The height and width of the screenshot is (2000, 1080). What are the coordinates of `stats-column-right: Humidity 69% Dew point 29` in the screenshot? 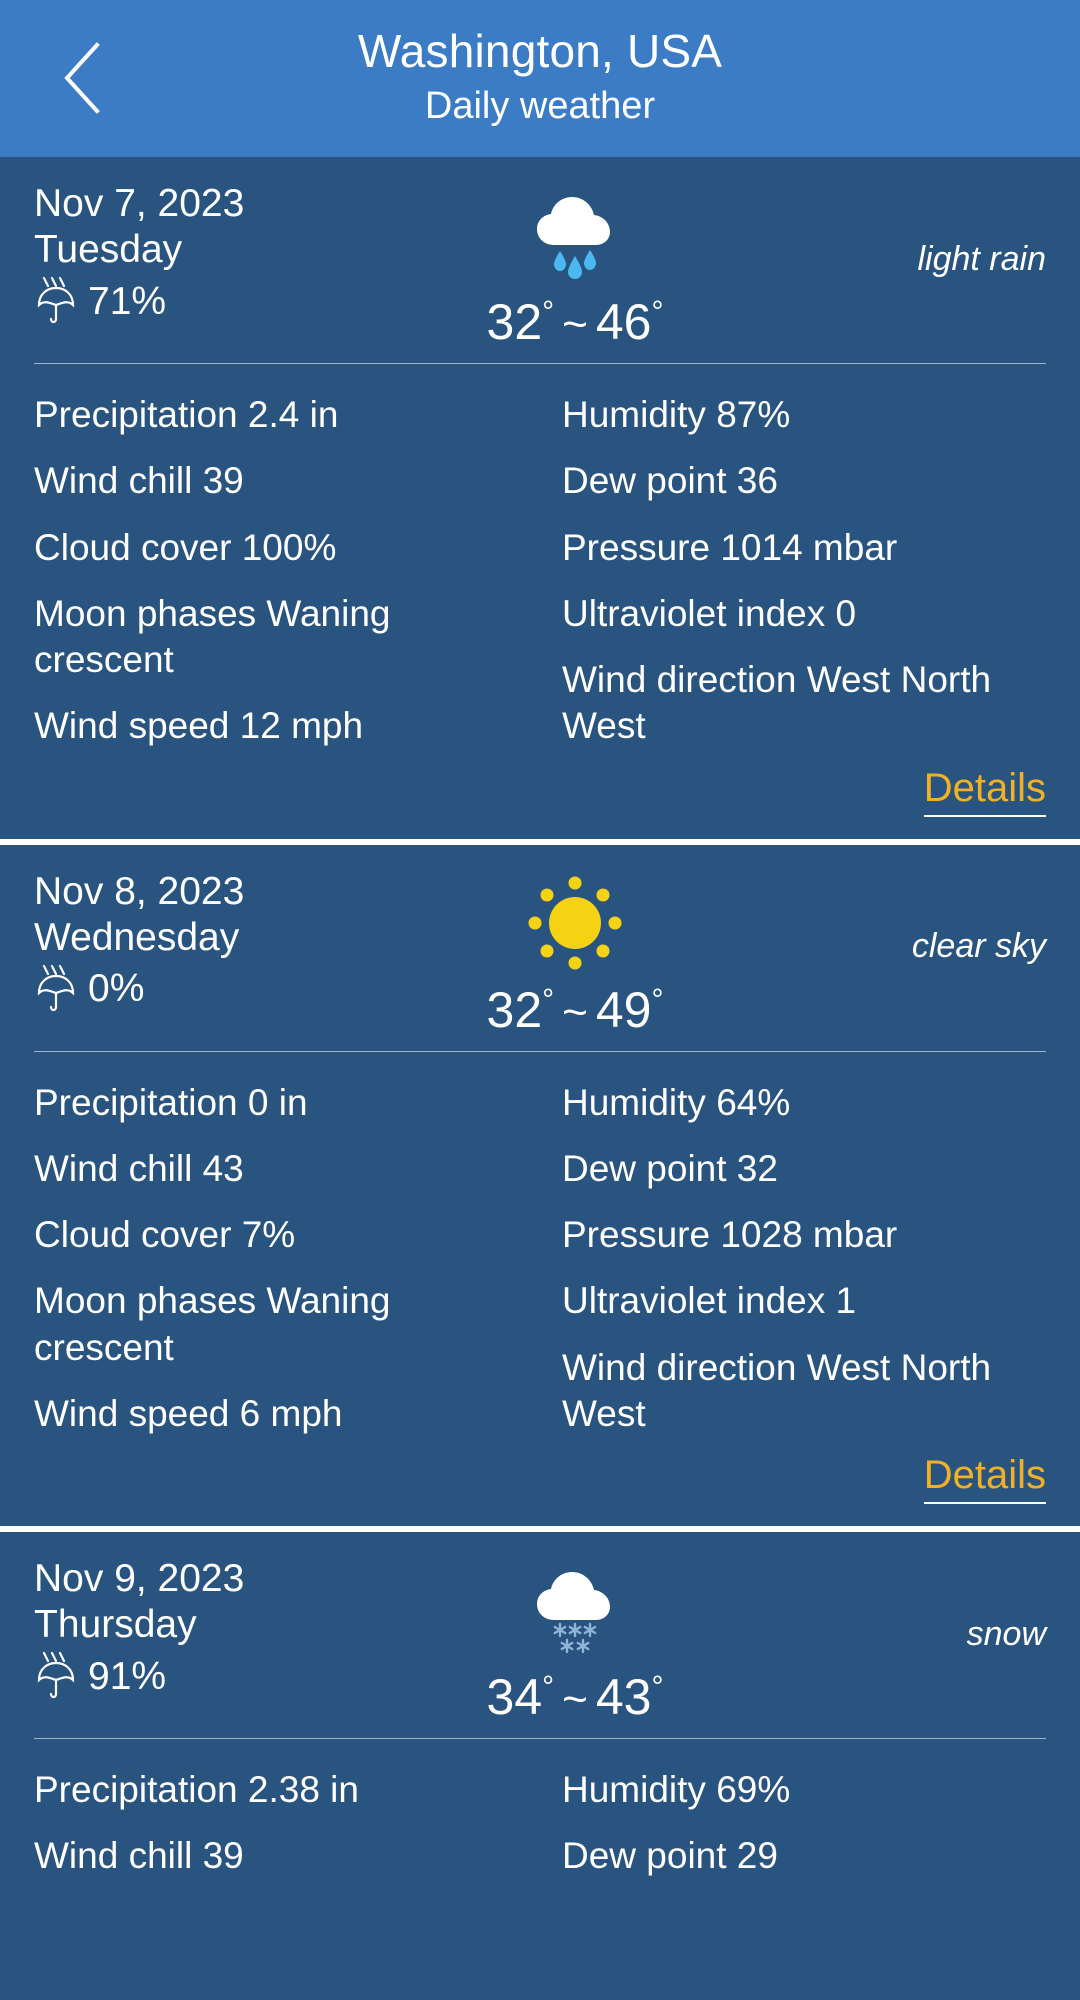 It's located at (793, 1823).